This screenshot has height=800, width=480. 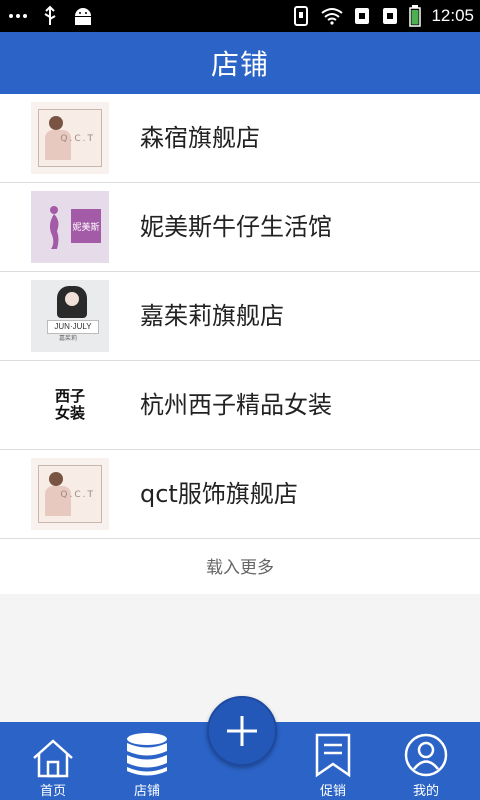 I want to click on nav-mine-label: 我的, so click(x=425, y=791).